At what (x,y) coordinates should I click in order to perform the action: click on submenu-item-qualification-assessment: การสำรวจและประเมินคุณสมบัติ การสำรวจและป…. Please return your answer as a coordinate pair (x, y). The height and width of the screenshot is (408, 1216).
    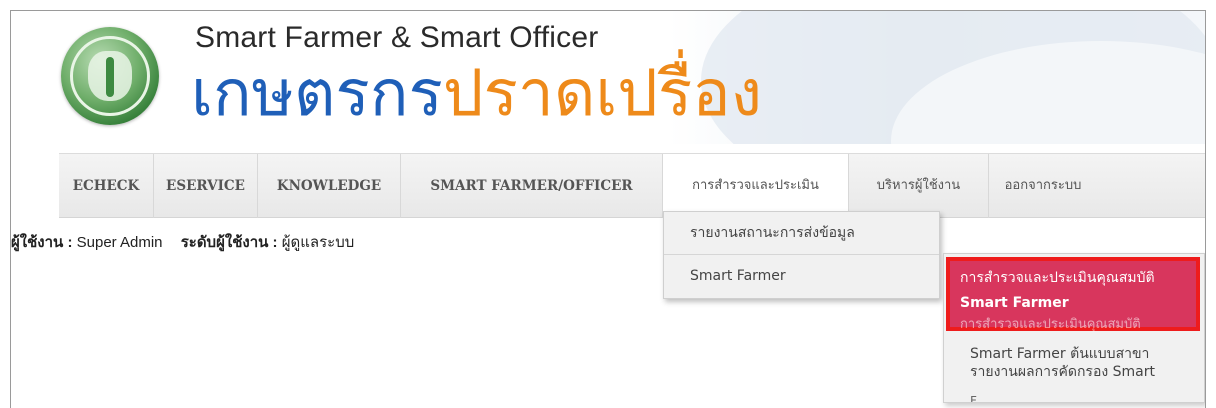
    Looking at the image, I should click on (1073, 295).